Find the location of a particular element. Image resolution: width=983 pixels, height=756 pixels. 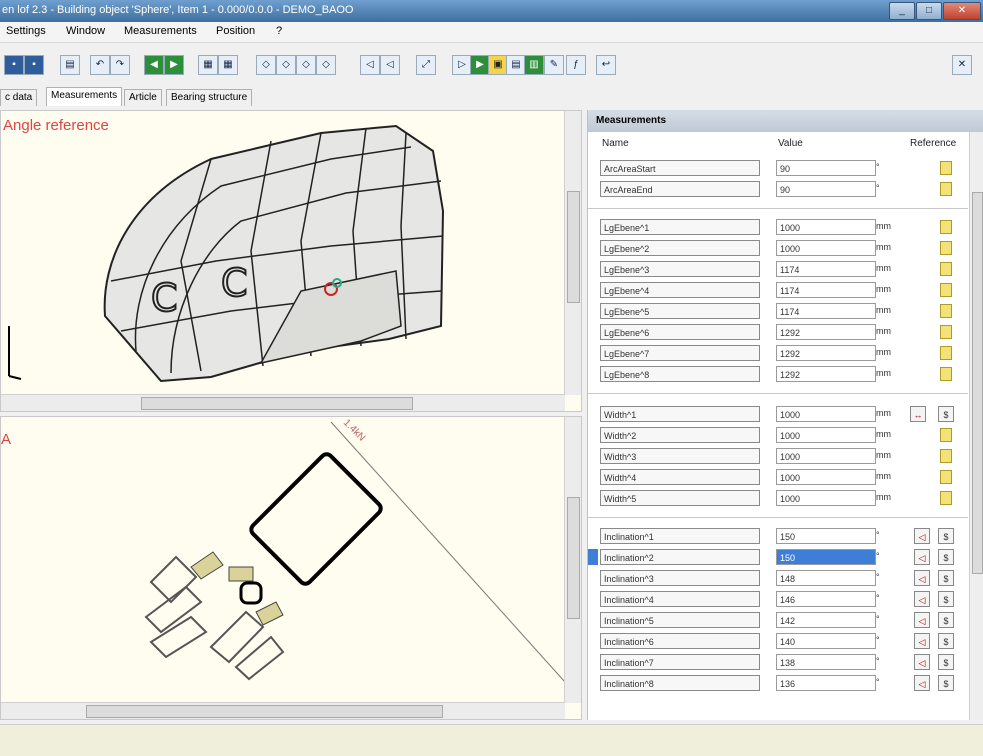

menu-window: Window is located at coordinates (85, 31).